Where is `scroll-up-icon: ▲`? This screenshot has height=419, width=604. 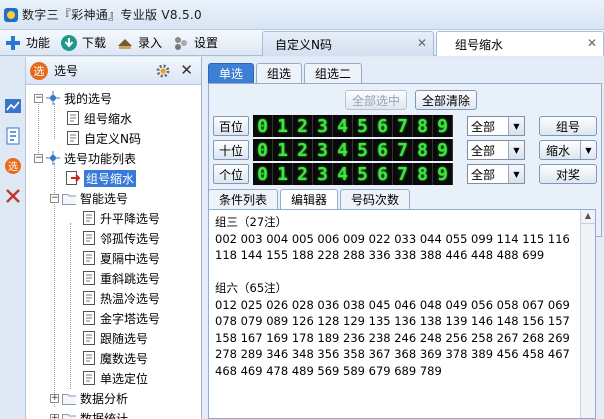
scroll-up-icon: ▲ is located at coordinates (588, 217).